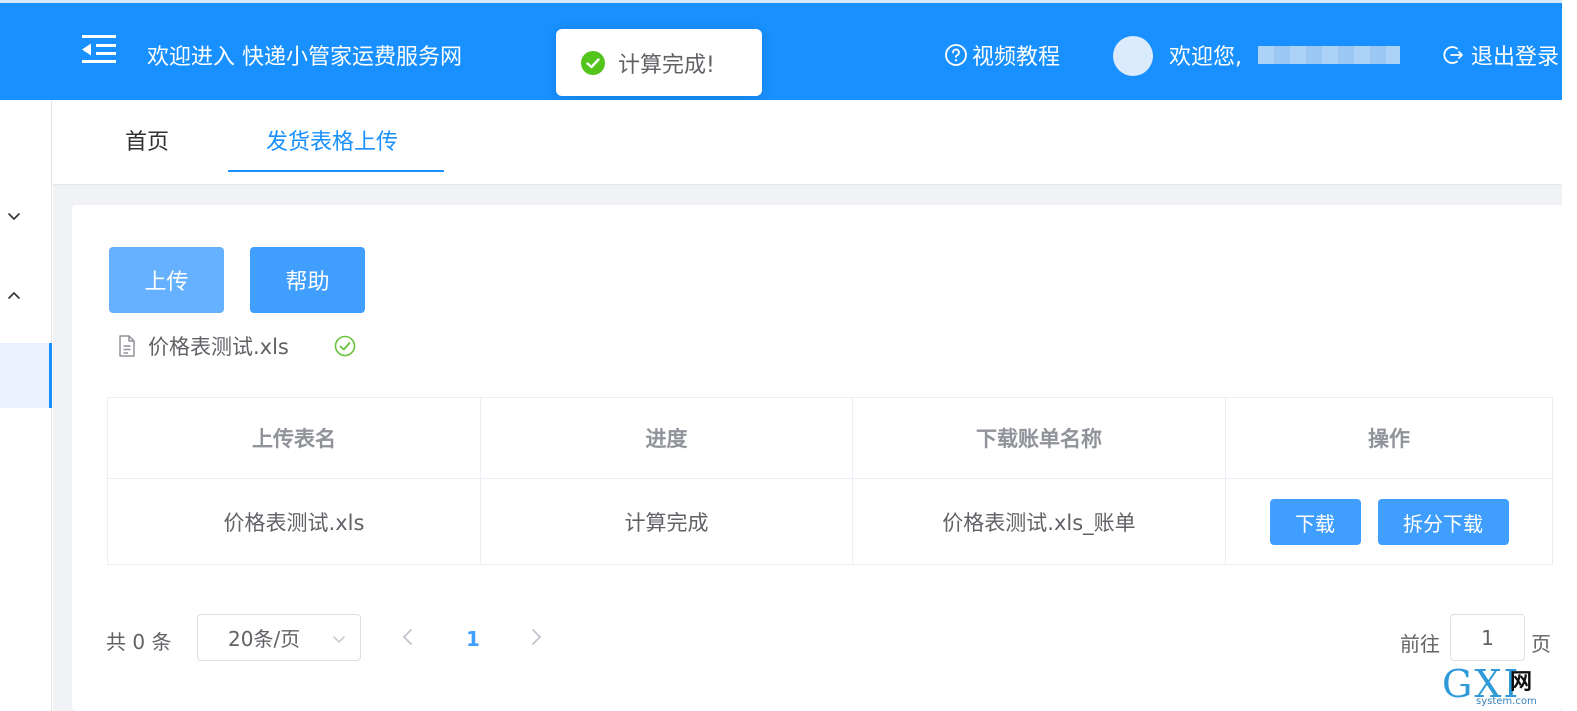 The width and height of the screenshot is (1577, 711). I want to click on column-header-progress: 进度, so click(667, 438).